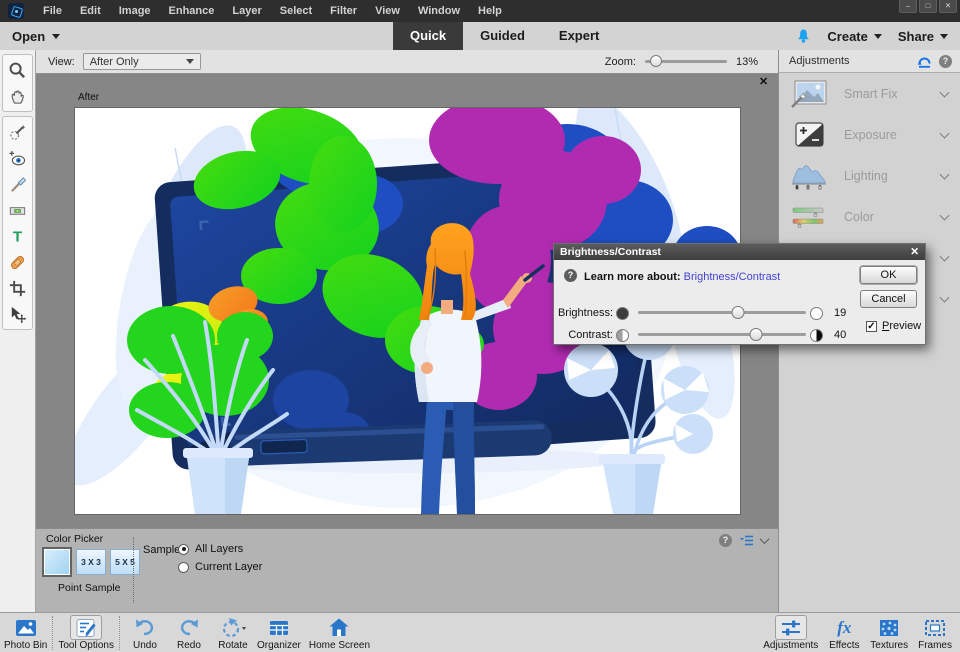 The width and height of the screenshot is (960, 652). Describe the element at coordinates (871, 326) in the screenshot. I see `preview-checkbox: ✓` at that location.